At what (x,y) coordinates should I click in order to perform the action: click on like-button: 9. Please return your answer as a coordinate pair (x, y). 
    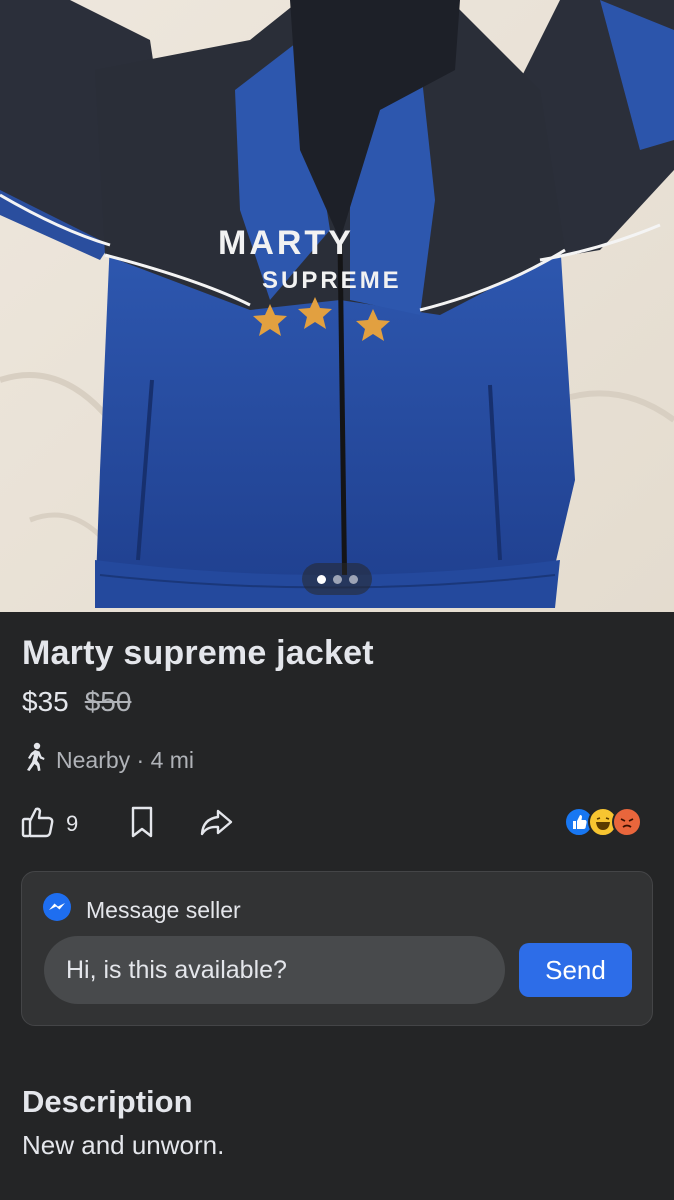
    Looking at the image, I should click on (49, 824).